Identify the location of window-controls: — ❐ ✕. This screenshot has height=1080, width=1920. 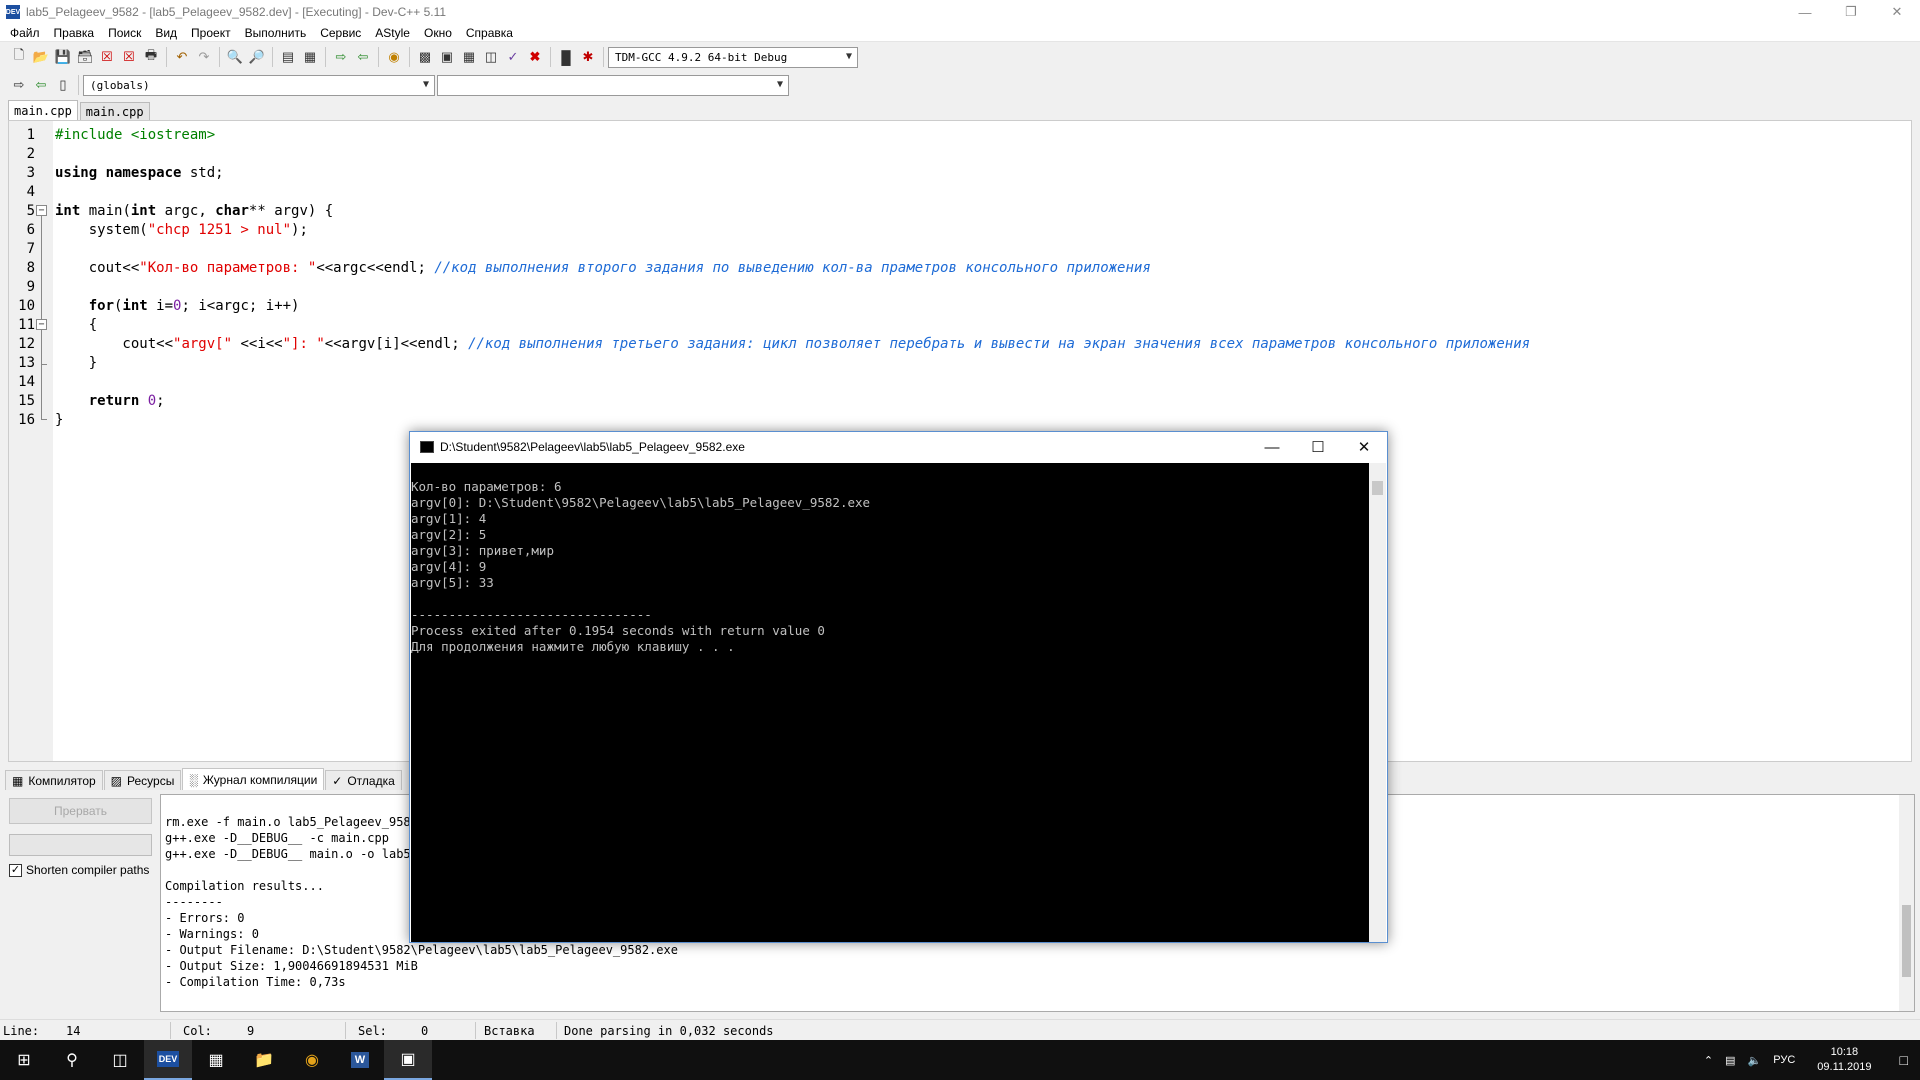
(1851, 12).